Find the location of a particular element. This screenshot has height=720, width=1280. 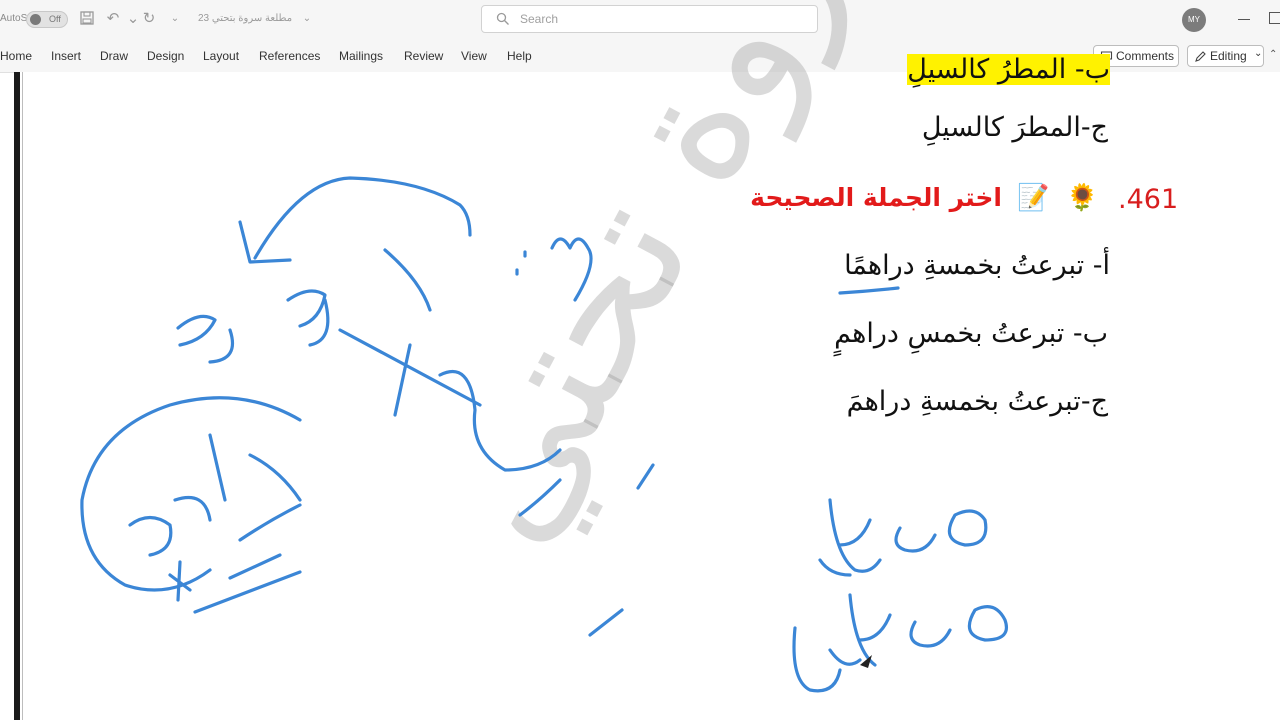

option-b: ب- تبرعتُ بخمسِ دراهمٍ is located at coordinates (971, 333).